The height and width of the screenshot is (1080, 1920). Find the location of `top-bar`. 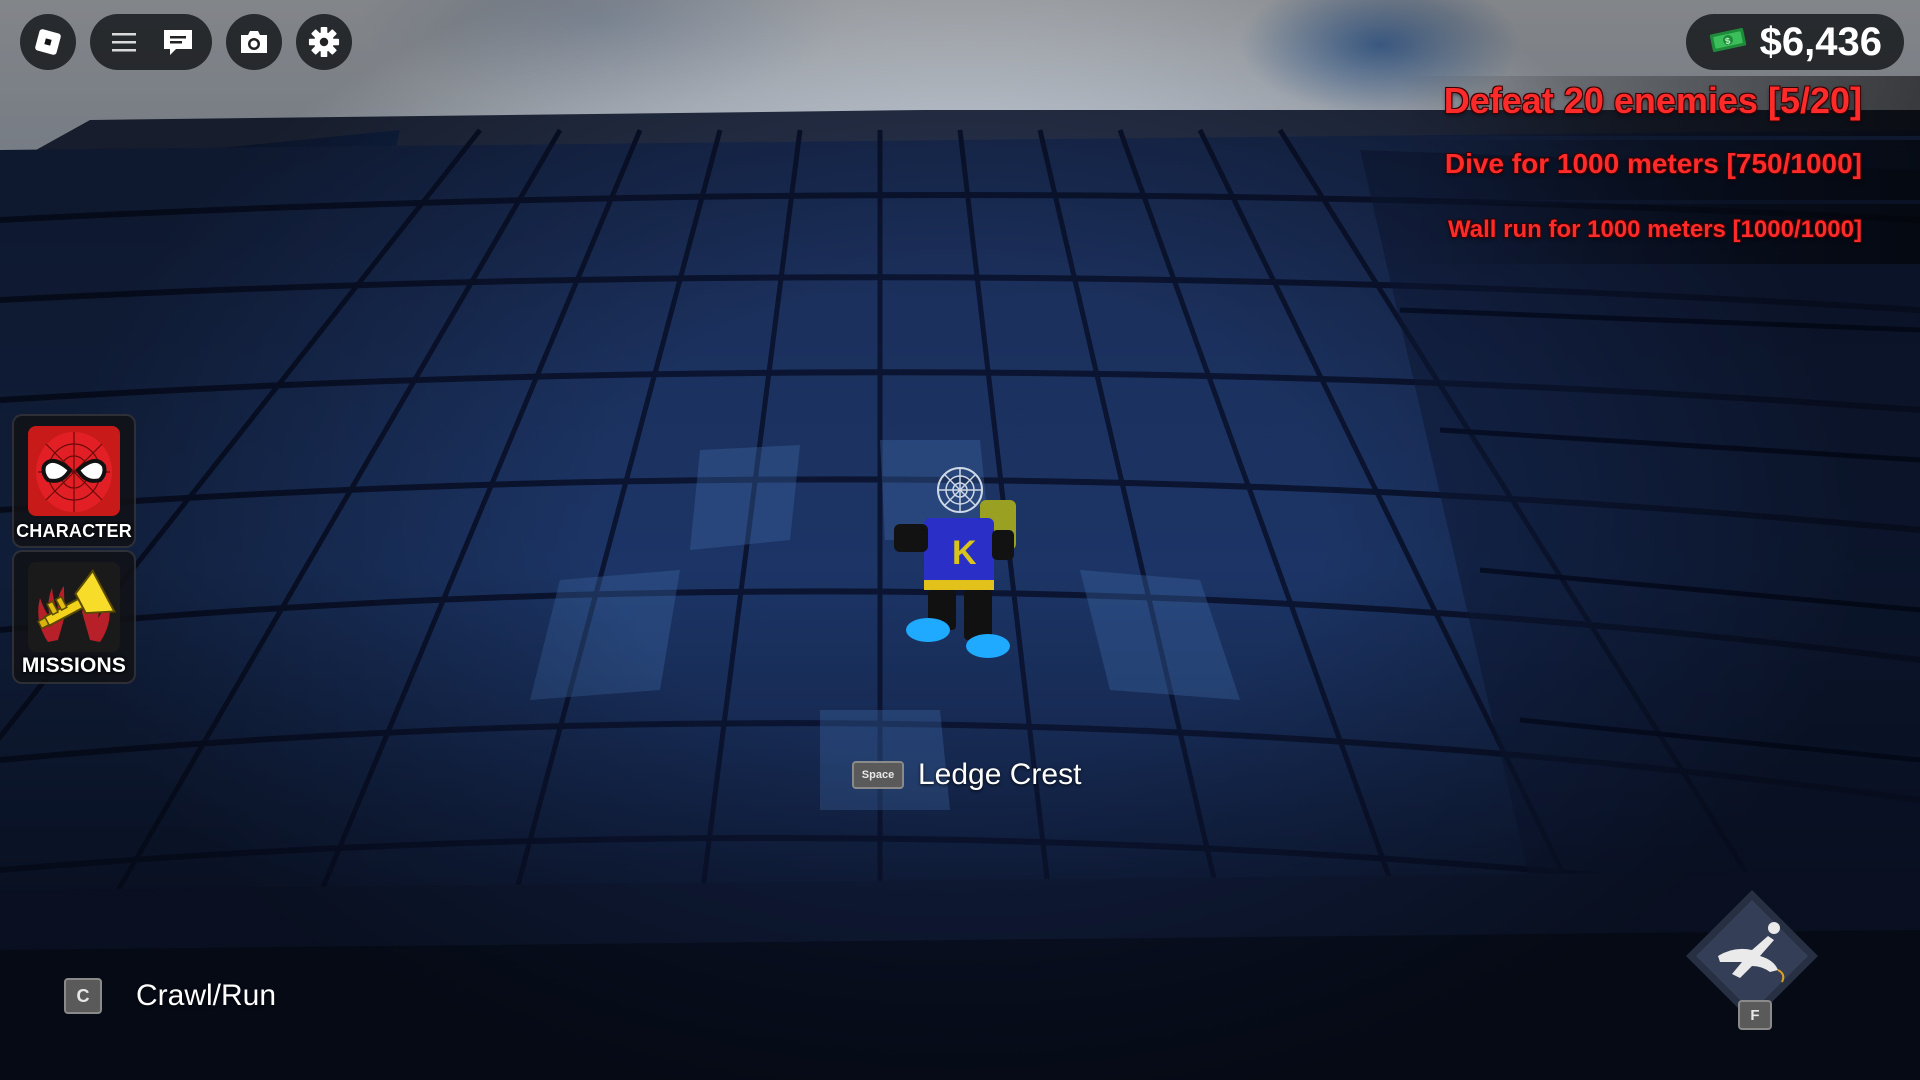

top-bar is located at coordinates (186, 42).